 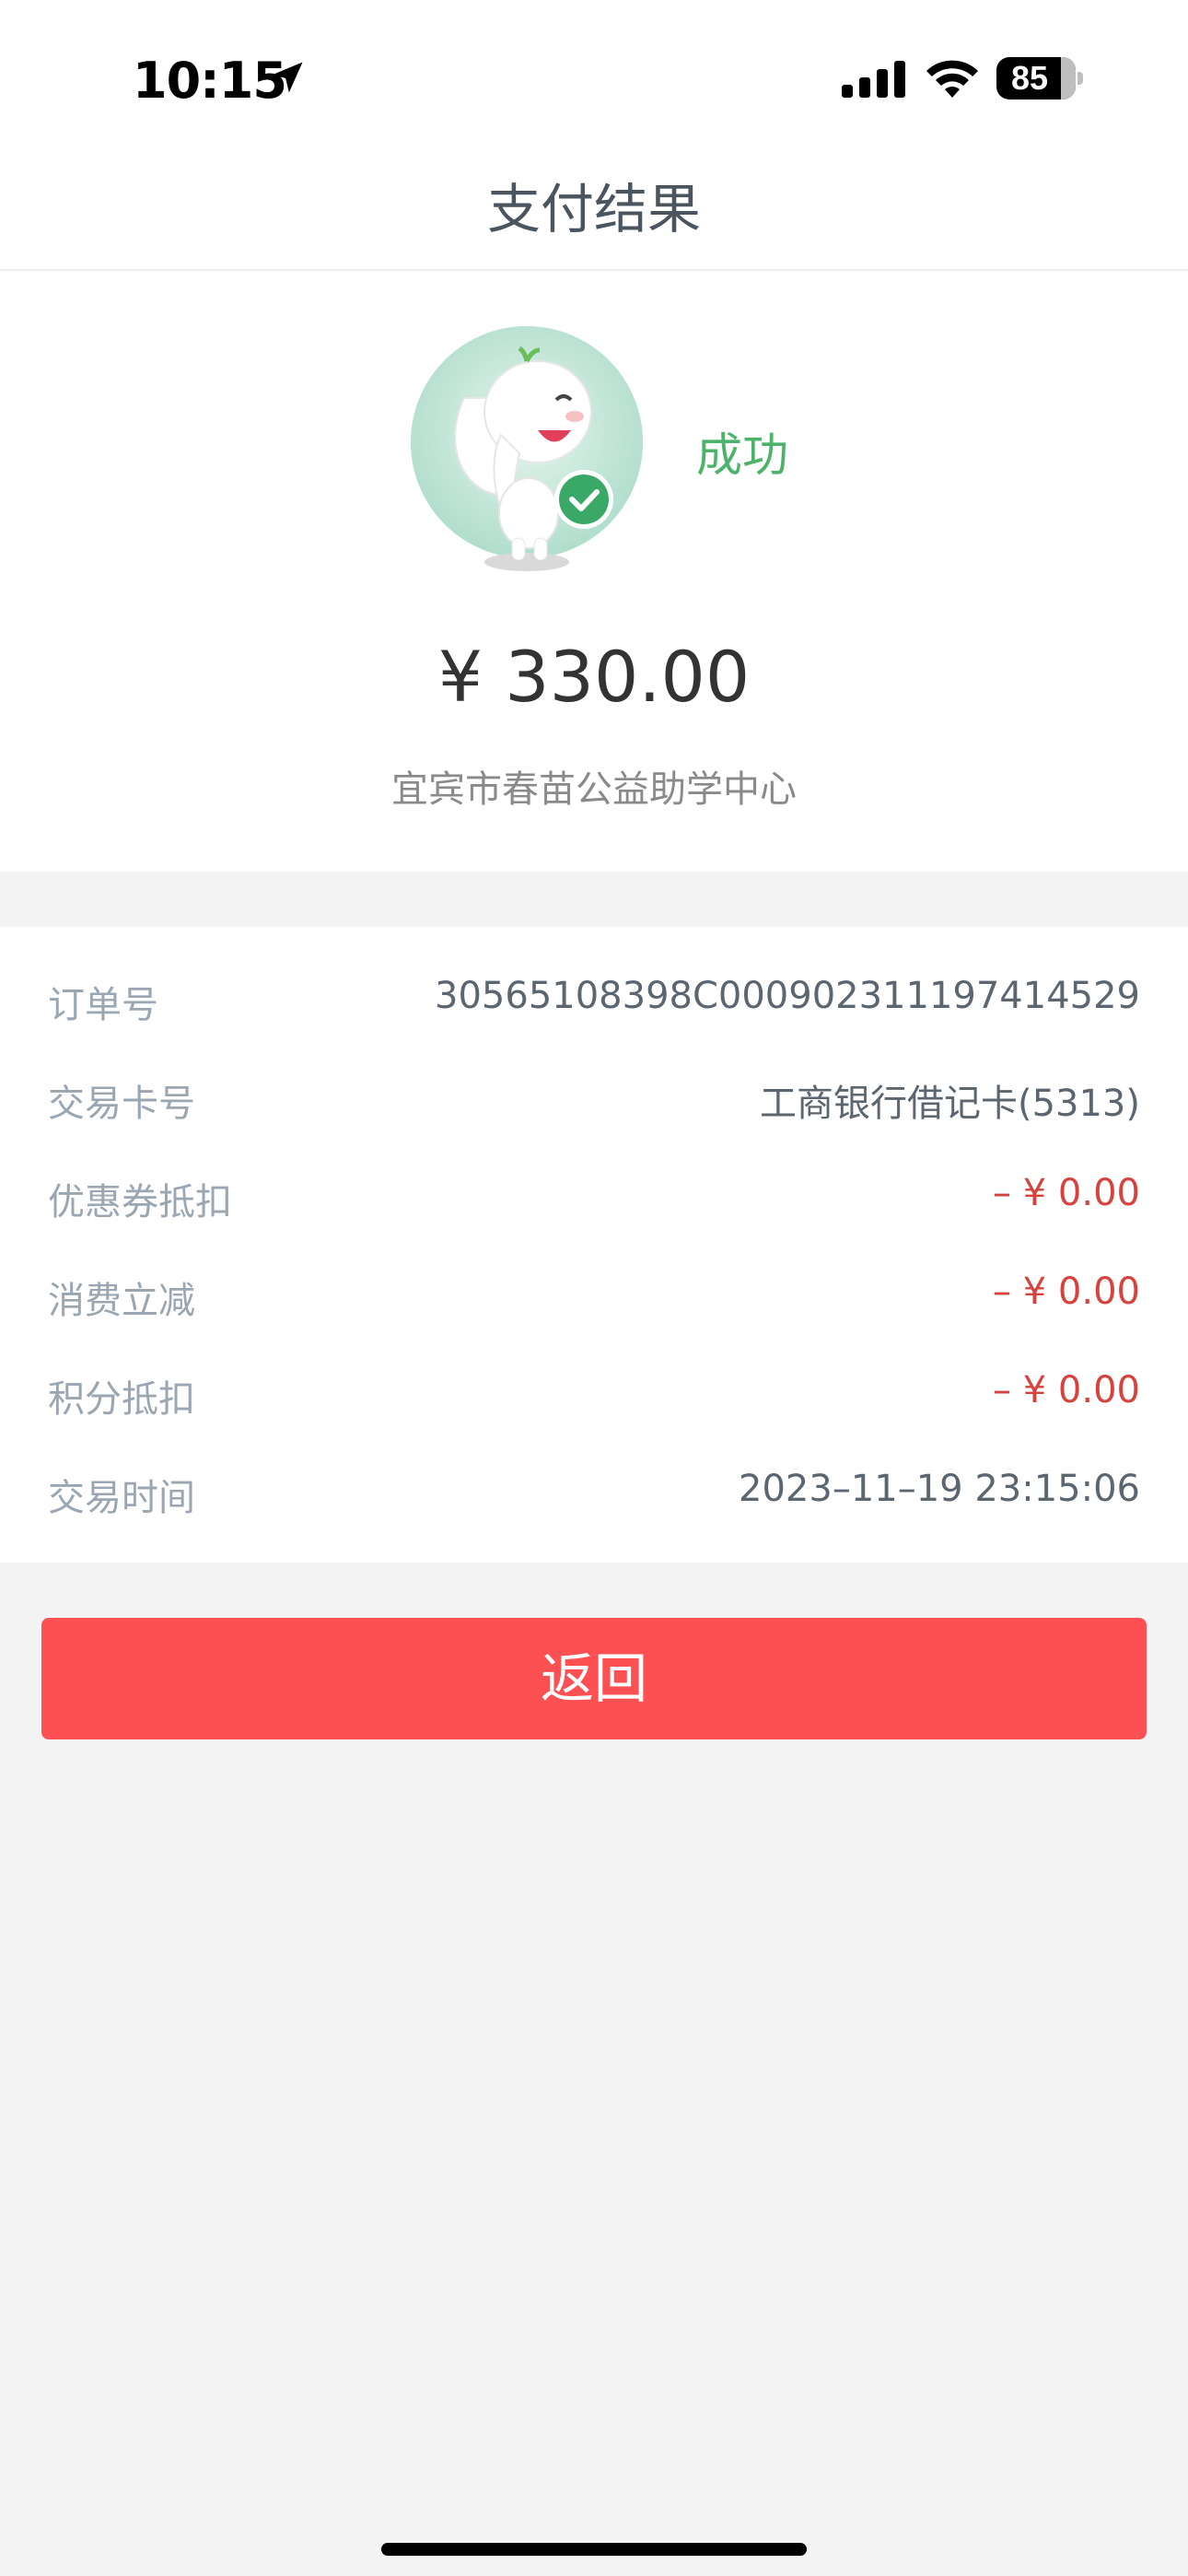 What do you see at coordinates (594, 2549) in the screenshot?
I see `home-indicator` at bounding box center [594, 2549].